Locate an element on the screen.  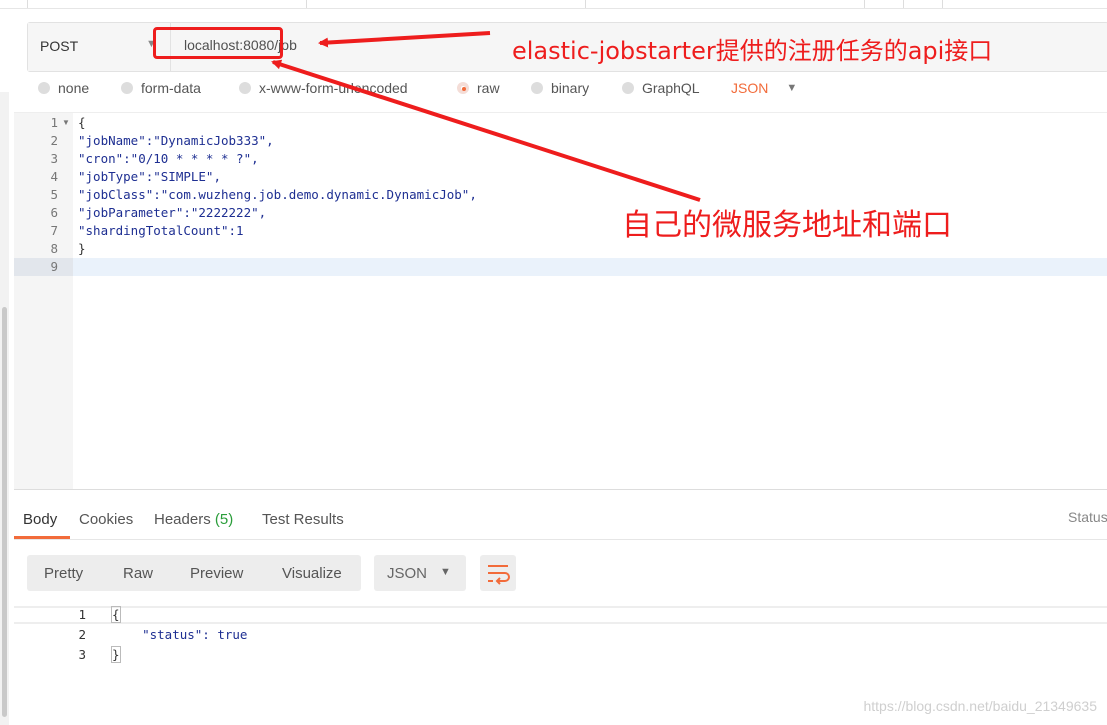
annotation-arrows is located at coordinates (486, 116).